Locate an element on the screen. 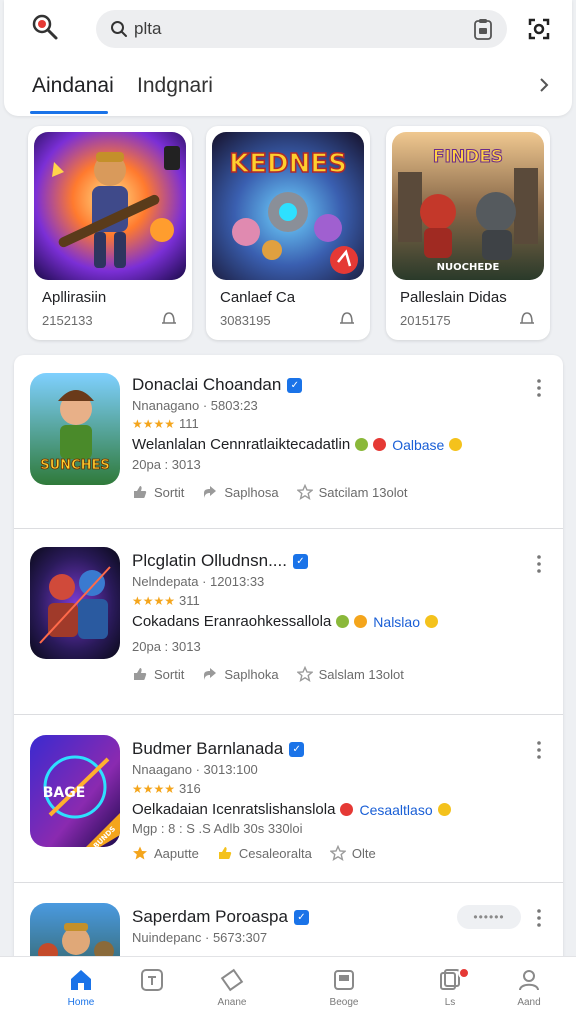 The image size is (576, 1024). smile-emoji-icon is located at coordinates (361, 621).